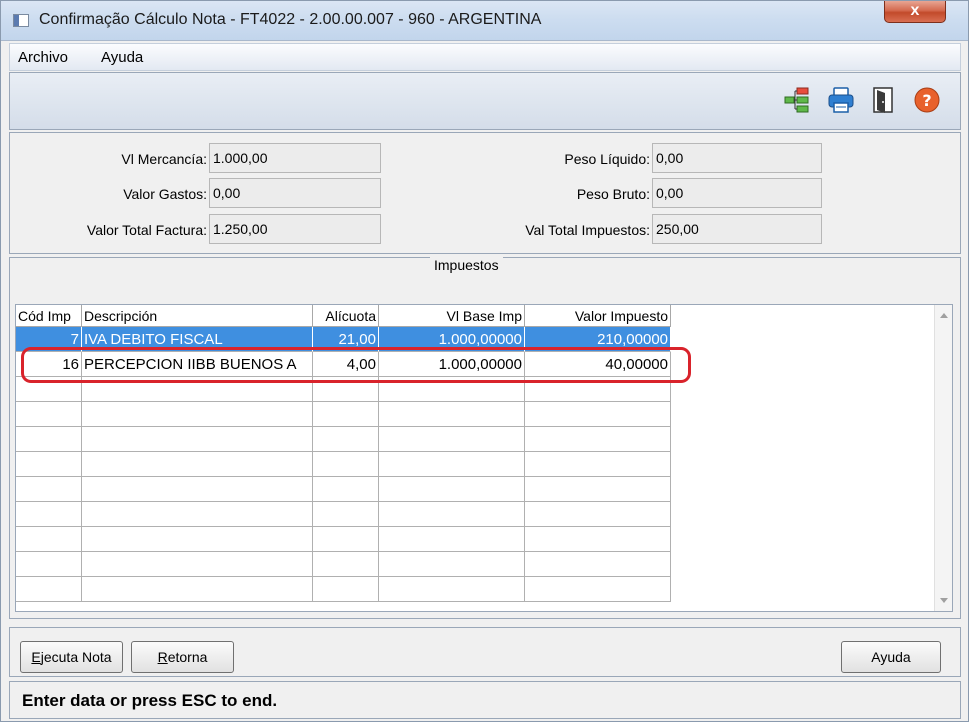  I want to click on menu-ayuda: Ayuda, so click(122, 57).